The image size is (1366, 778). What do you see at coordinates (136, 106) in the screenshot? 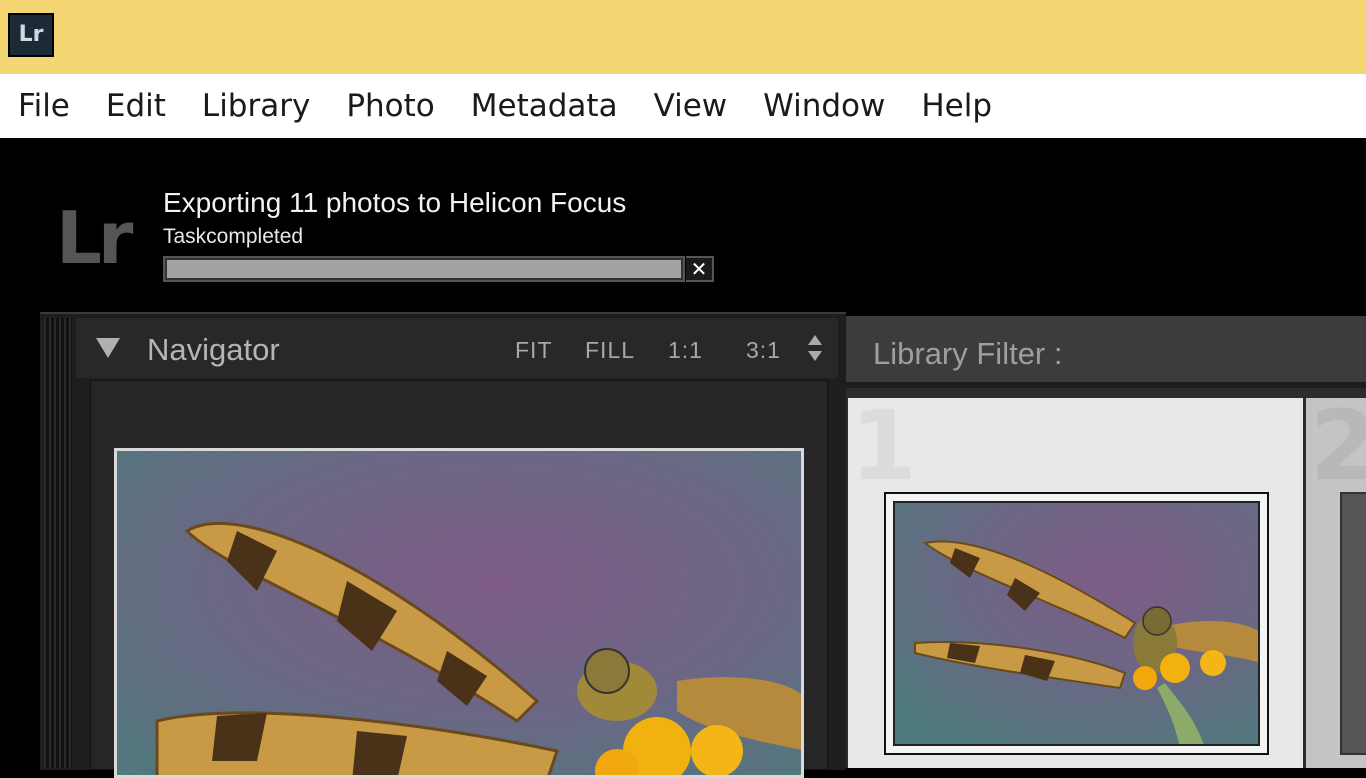
I see `menu-edit: Edit` at bounding box center [136, 106].